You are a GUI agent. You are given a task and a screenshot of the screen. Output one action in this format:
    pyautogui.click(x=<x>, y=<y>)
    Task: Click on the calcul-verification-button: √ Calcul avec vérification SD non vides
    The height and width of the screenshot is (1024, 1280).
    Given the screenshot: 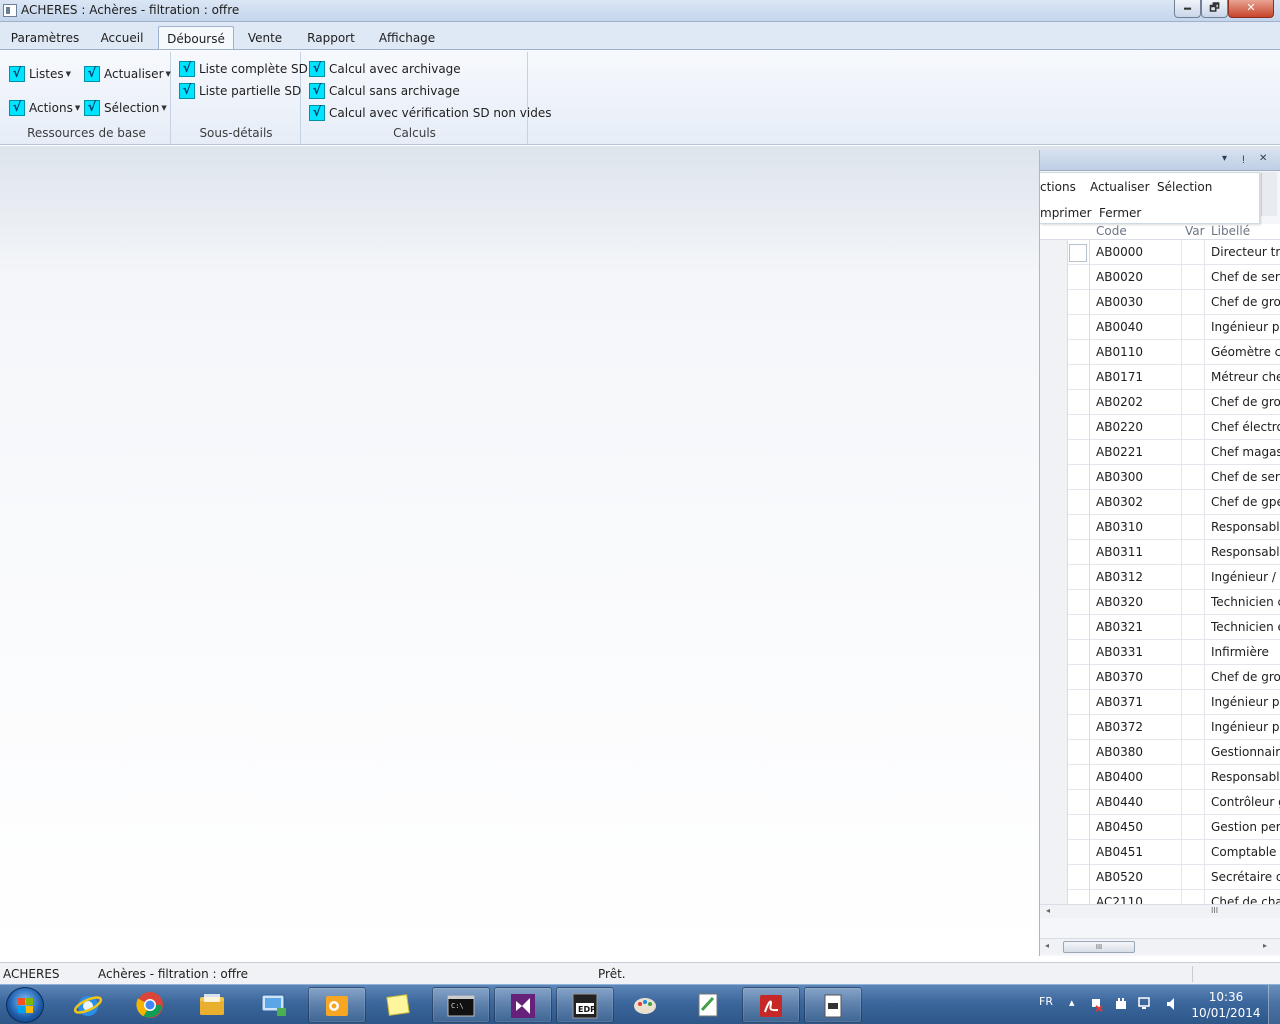 What is the action you would take?
    pyautogui.click(x=430, y=112)
    